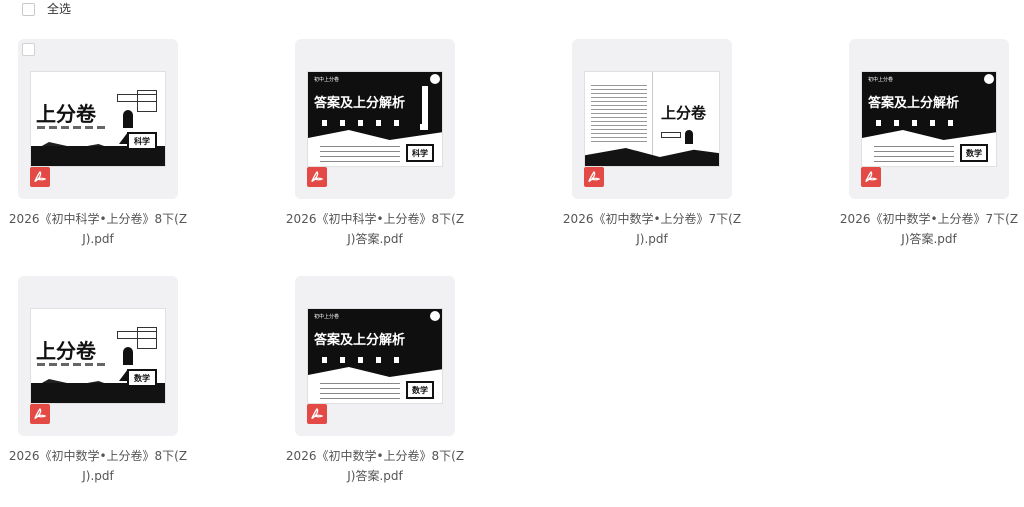 This screenshot has width=1024, height=507. I want to click on file-name: 2026《初中科学•上分卷》8下(ZJ)答案.pdf, so click(375, 229).